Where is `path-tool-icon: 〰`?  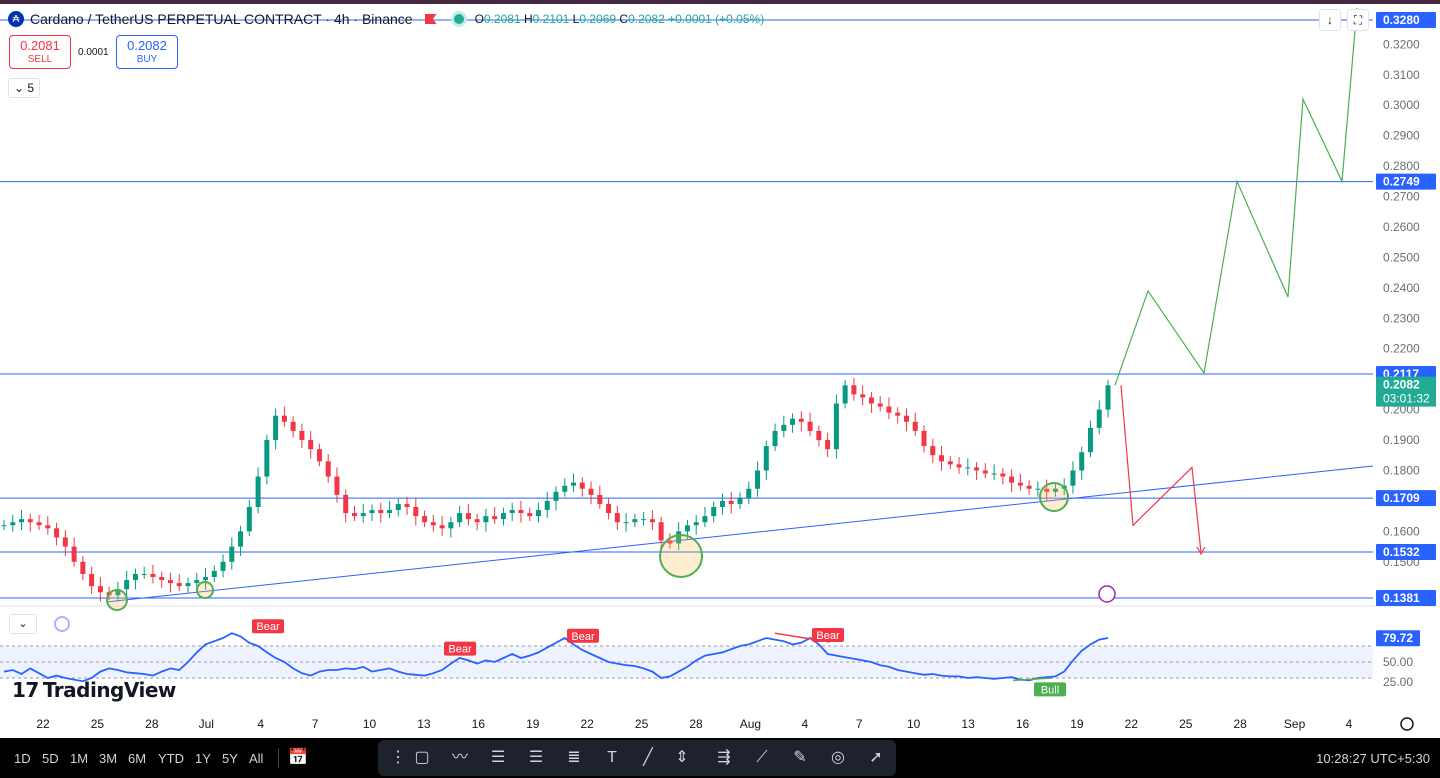
path-tool-icon: 〰 is located at coordinates (460, 758).